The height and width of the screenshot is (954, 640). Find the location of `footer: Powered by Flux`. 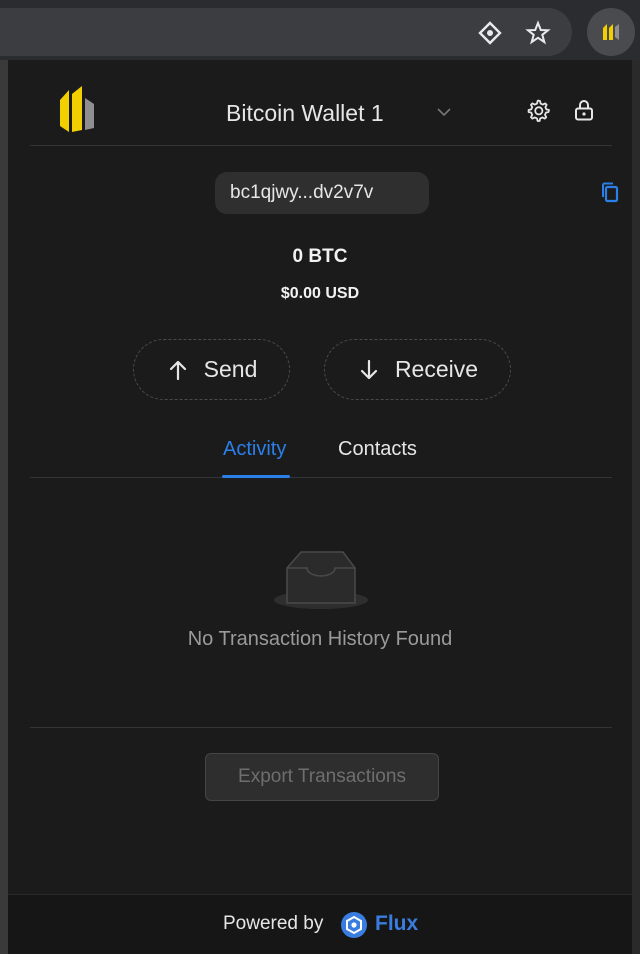

footer: Powered by Flux is located at coordinates (320, 924).